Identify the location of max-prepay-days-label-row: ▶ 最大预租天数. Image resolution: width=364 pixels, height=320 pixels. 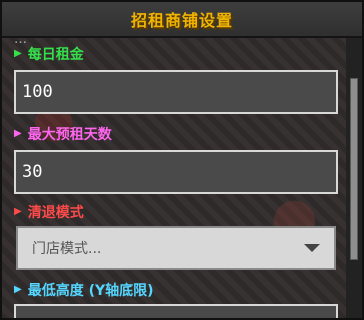
(63, 134).